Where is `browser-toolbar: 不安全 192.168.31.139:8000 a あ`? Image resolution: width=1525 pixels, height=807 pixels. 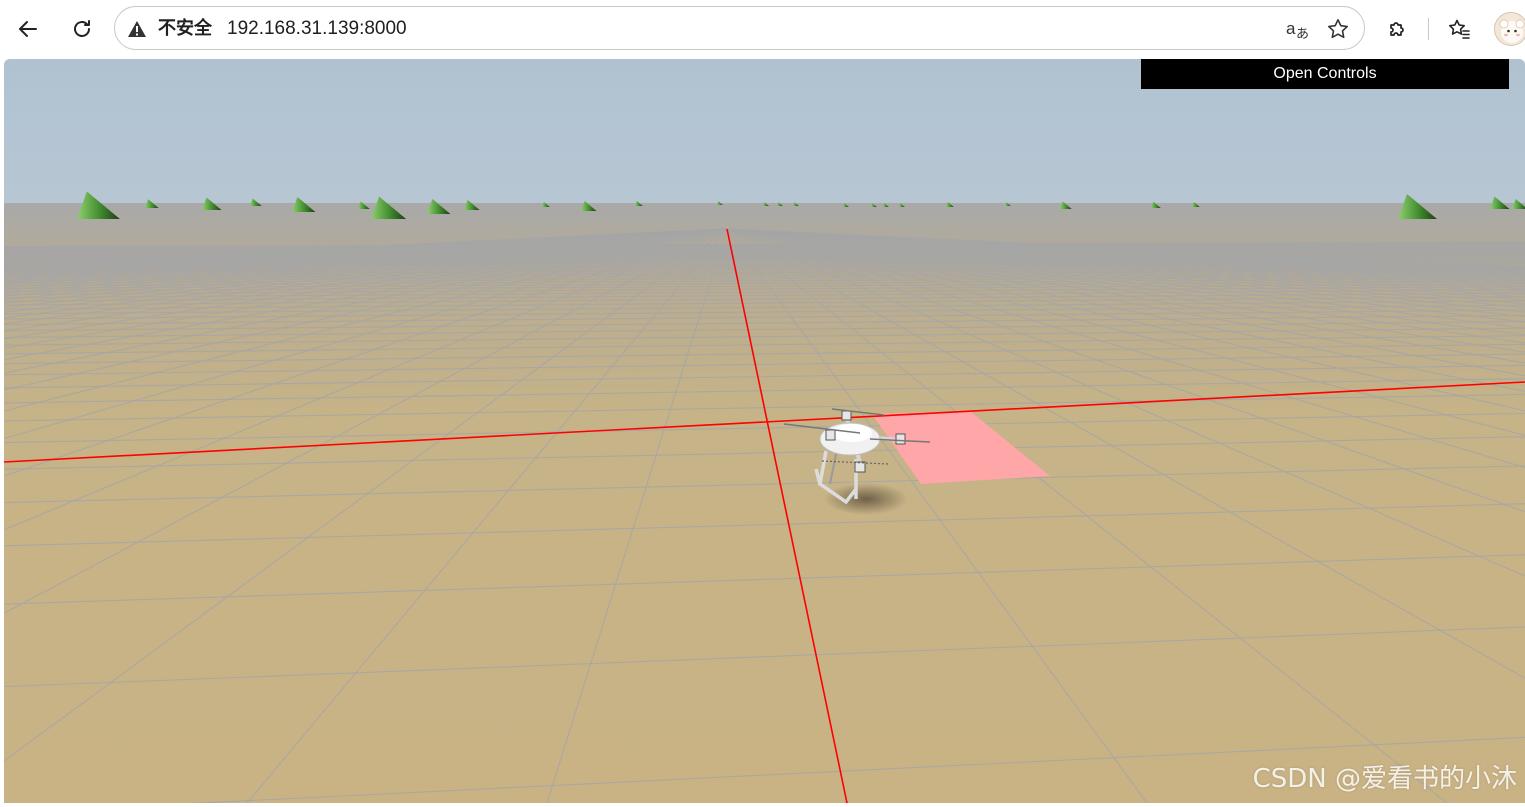 browser-toolbar: 不安全 192.168.31.139:8000 a あ is located at coordinates (762, 29).